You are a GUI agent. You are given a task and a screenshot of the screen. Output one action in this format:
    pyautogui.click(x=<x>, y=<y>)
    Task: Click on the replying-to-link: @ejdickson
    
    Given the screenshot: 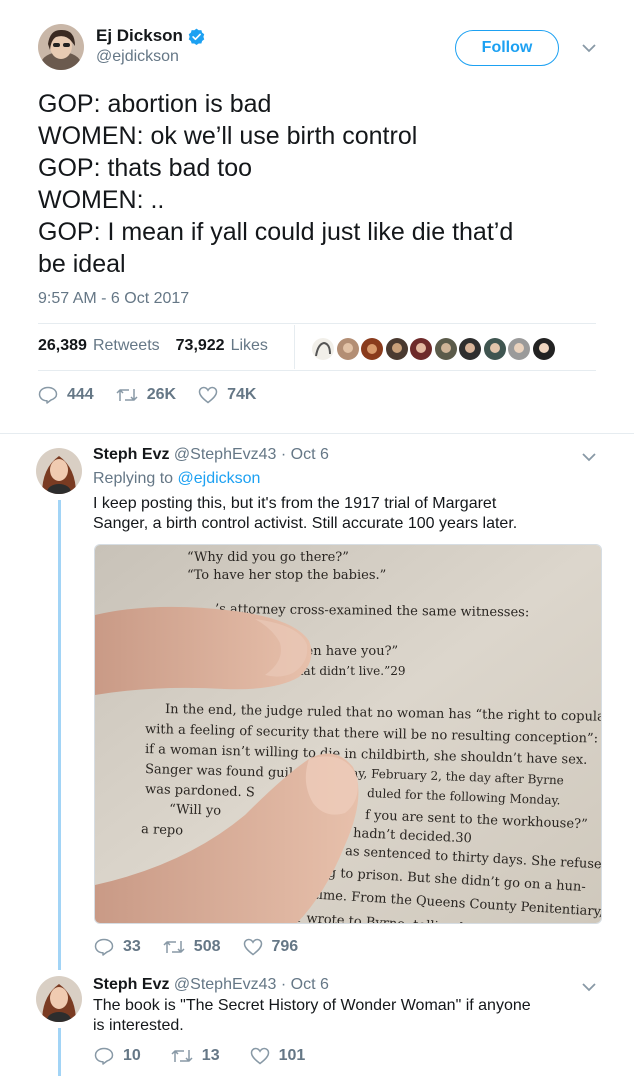 What is the action you would take?
    pyautogui.click(x=219, y=478)
    